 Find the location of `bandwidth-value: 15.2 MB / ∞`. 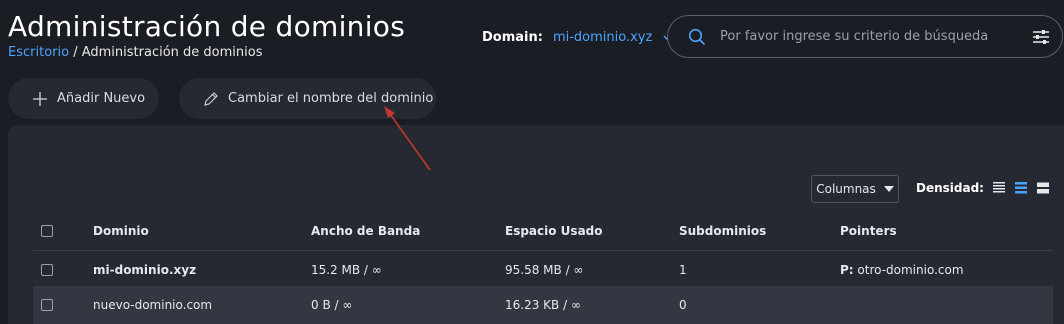

bandwidth-value: 15.2 MB / ∞ is located at coordinates (346, 269).